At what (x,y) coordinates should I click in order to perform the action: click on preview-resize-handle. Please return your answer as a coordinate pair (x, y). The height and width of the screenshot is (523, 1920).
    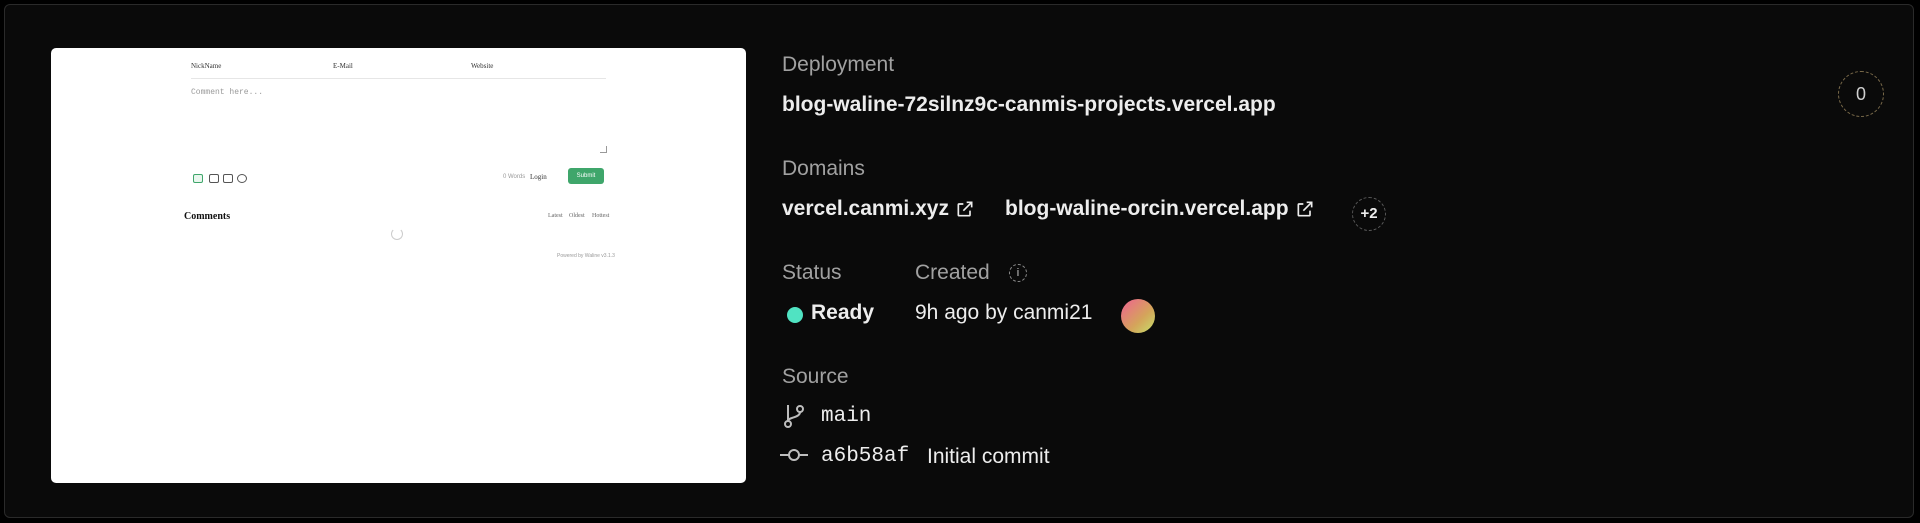
    Looking at the image, I should click on (603, 149).